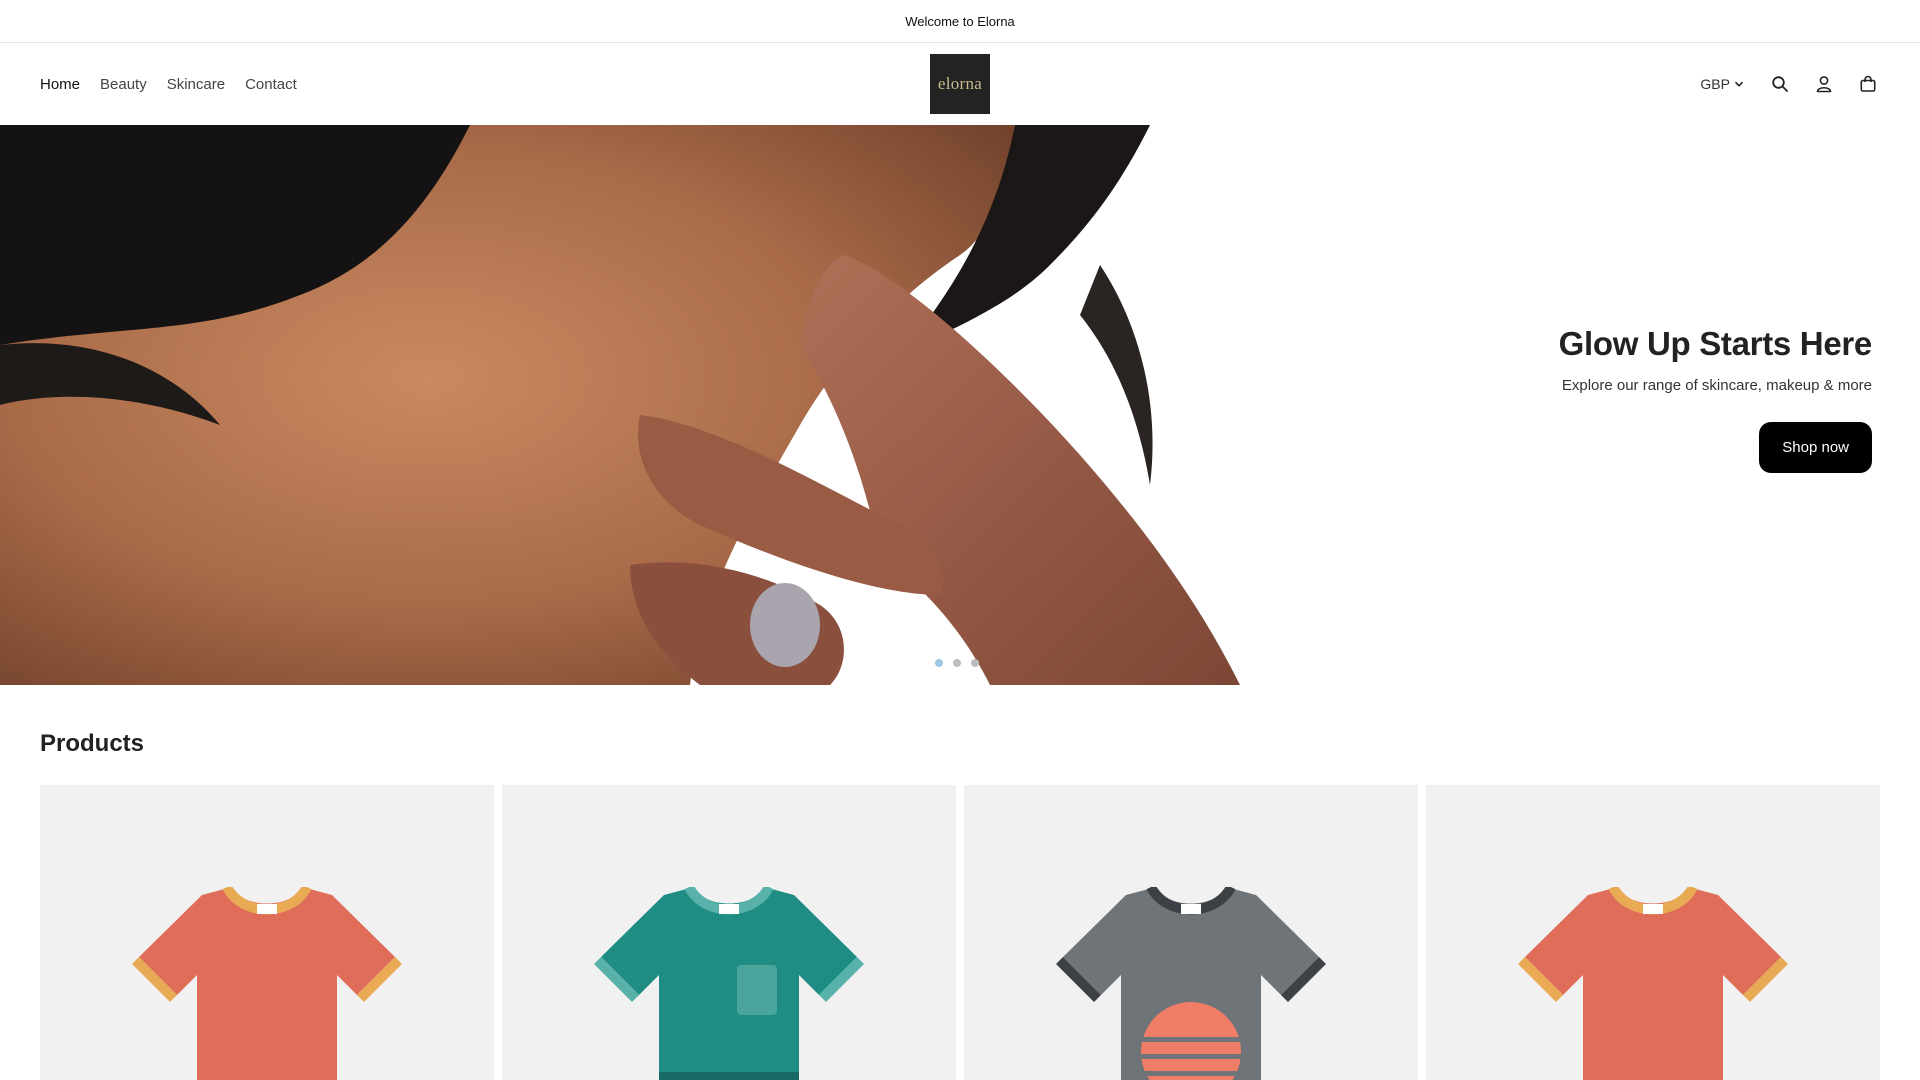  What do you see at coordinates (1824, 84) in the screenshot?
I see `account-icon` at bounding box center [1824, 84].